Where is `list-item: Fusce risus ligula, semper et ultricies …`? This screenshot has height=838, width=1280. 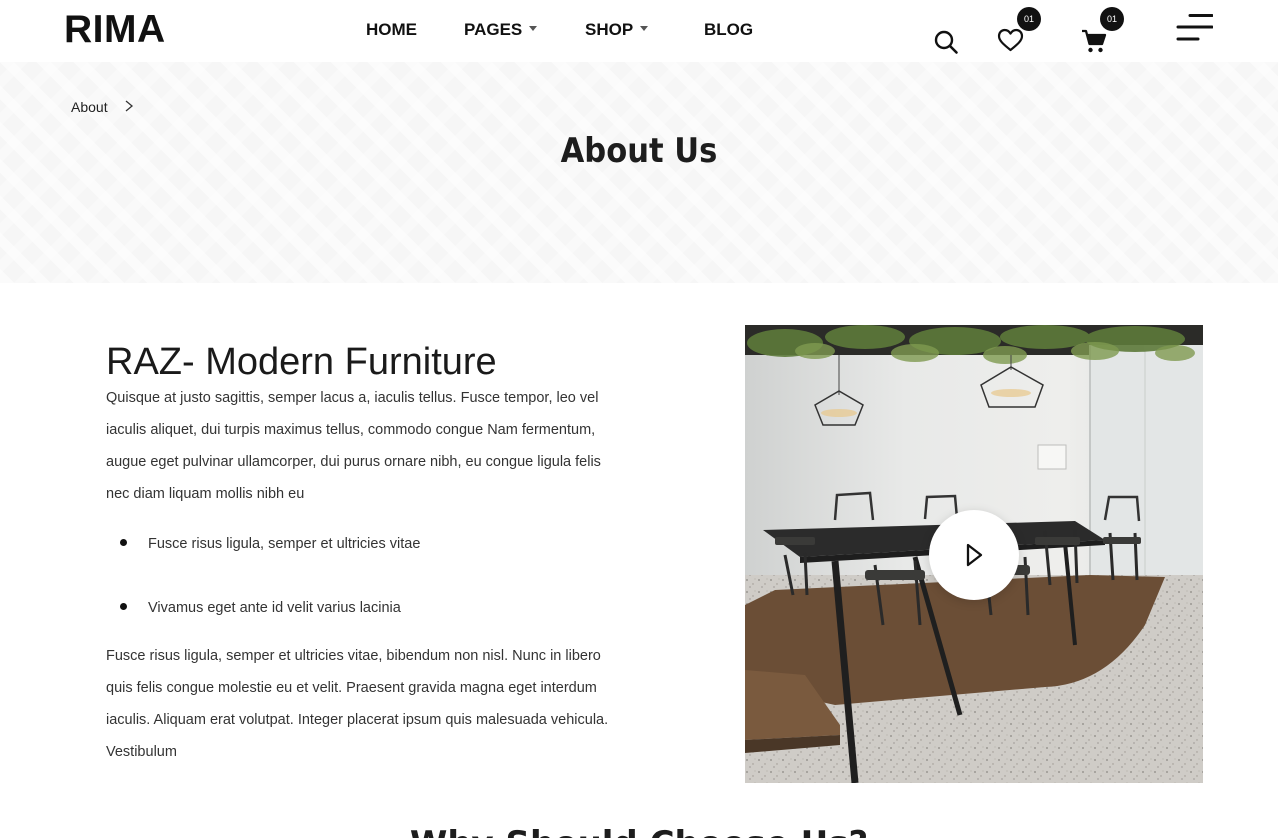 list-item: Fusce risus ligula, semper et ultricies … is located at coordinates (270, 544).